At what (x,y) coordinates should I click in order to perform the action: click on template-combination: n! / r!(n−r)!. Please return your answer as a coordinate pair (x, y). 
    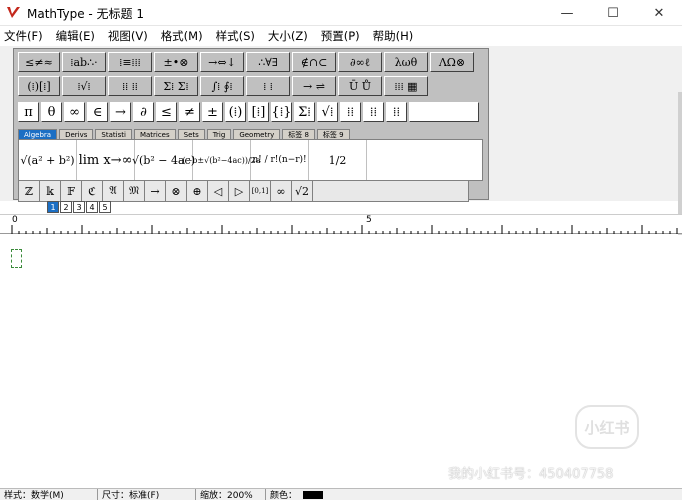
    Looking at the image, I should click on (280, 160).